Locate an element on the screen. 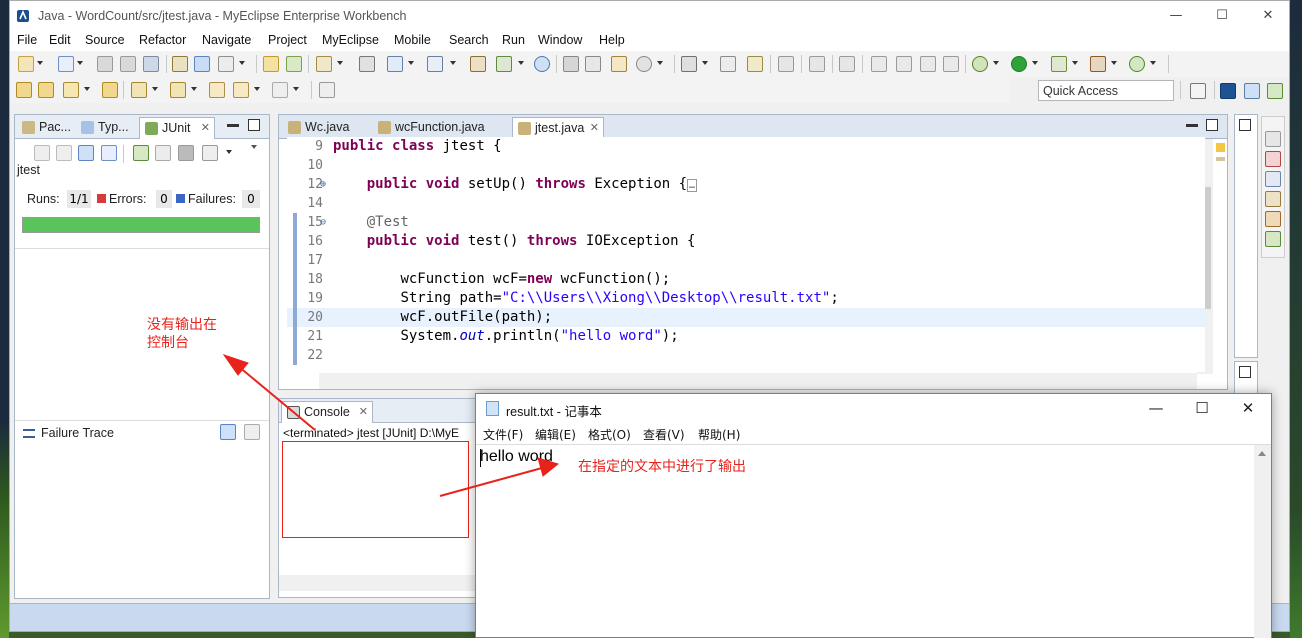 This screenshot has width=1302, height=638. minimize-button: — is located at coordinates (1176, 16).